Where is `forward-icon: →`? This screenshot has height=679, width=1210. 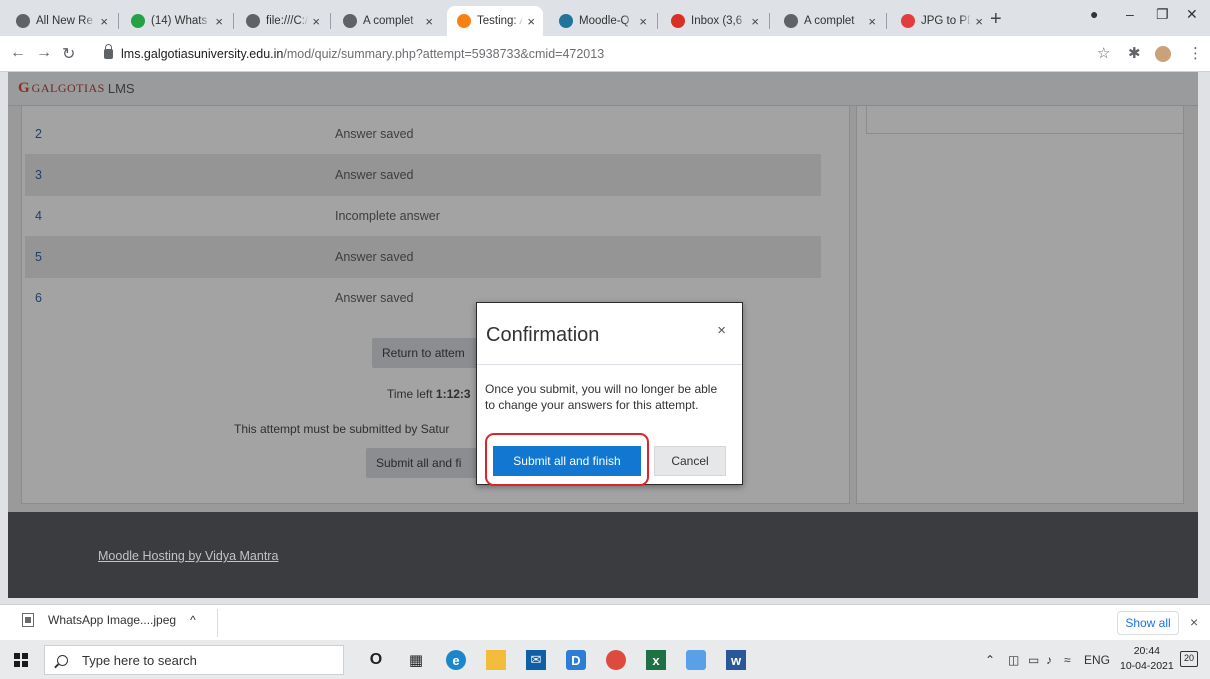
forward-icon: → is located at coordinates (44, 53).